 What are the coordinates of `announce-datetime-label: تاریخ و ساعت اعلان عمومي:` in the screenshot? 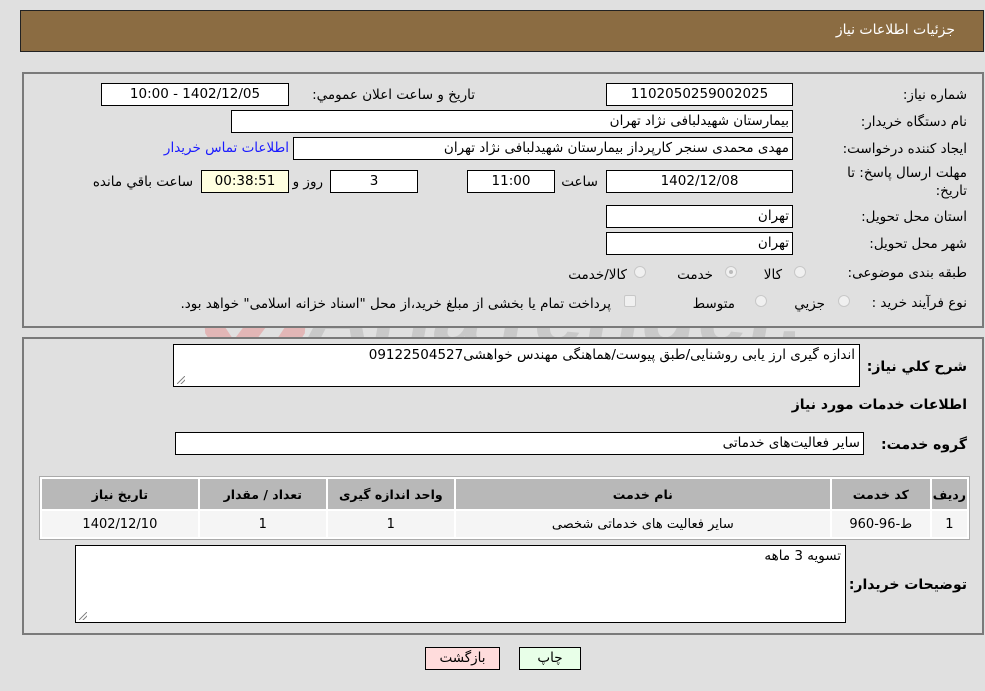 It's located at (393, 95).